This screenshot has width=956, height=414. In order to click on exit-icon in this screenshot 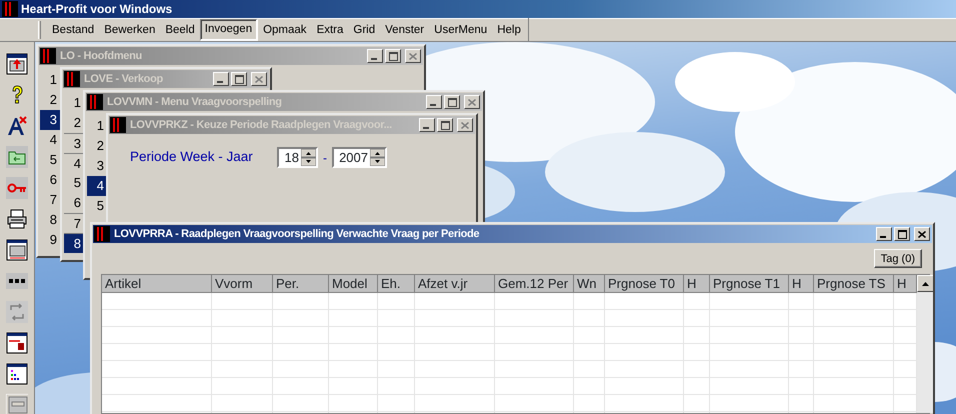, I will do `click(17, 64)`.